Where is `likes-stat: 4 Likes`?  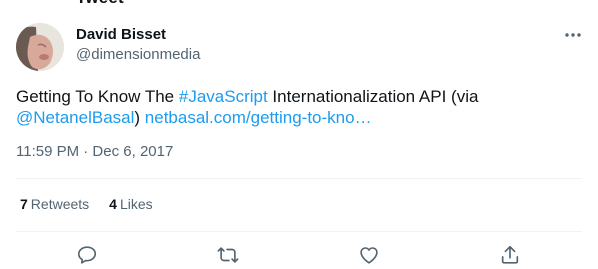 likes-stat: 4 Likes is located at coordinates (130, 204).